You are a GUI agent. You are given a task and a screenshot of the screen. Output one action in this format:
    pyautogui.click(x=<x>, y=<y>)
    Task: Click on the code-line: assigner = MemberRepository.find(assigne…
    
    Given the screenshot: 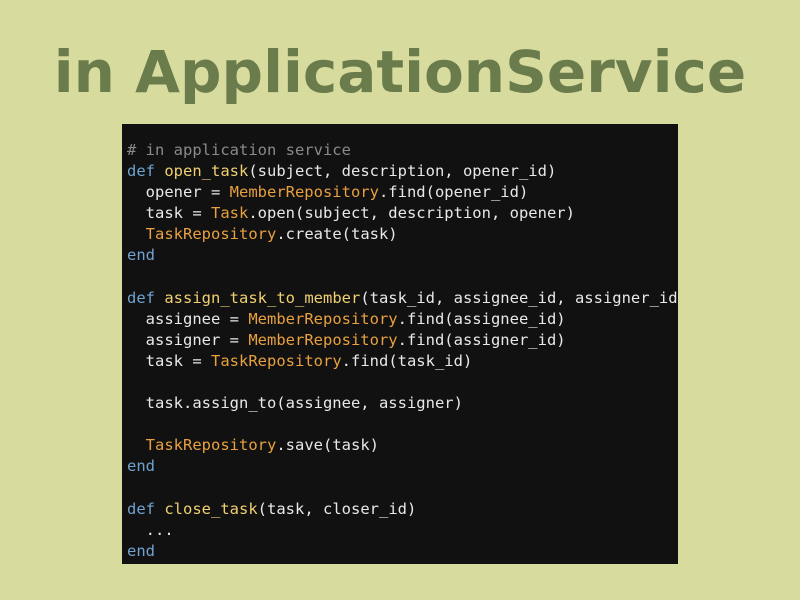 What is the action you would take?
    pyautogui.click(x=402, y=340)
    